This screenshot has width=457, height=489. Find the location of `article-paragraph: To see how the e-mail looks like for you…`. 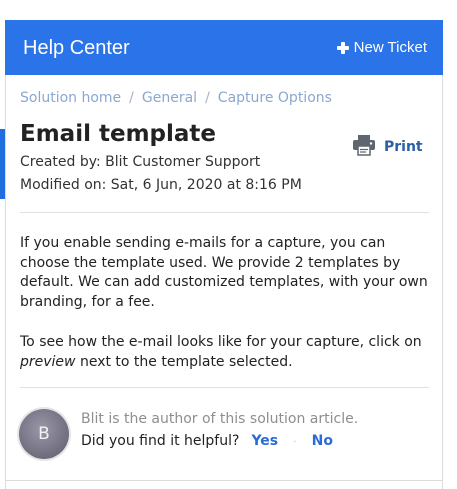

article-paragraph: To see how the e-mail looks like for you… is located at coordinates (226, 352).